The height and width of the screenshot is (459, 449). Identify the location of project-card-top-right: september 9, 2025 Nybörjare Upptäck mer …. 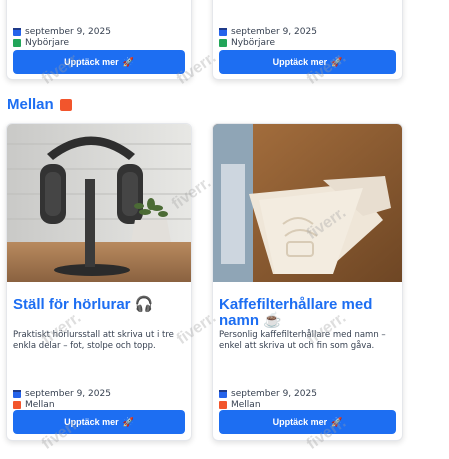
(307, 40).